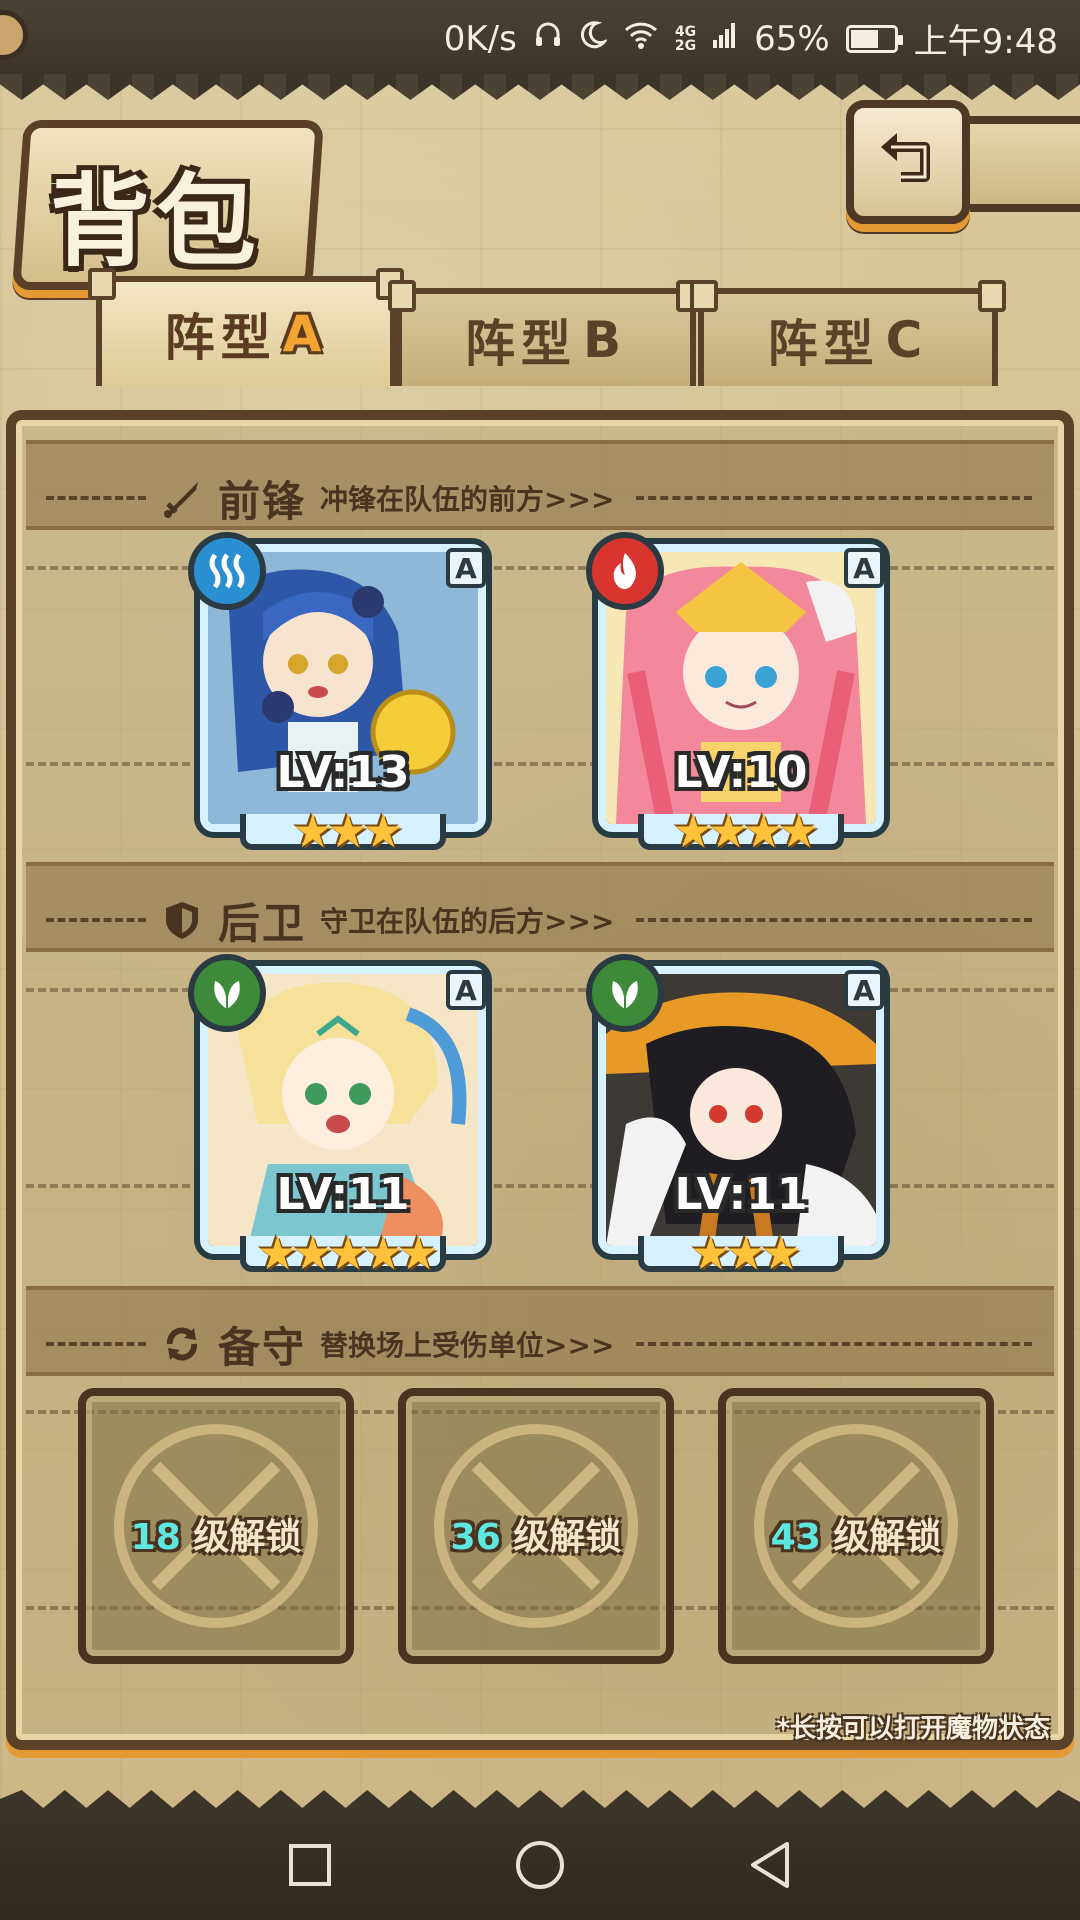 The width and height of the screenshot is (1080, 1920). Describe the element at coordinates (181, 500) in the screenshot. I see `sword-icon` at that location.